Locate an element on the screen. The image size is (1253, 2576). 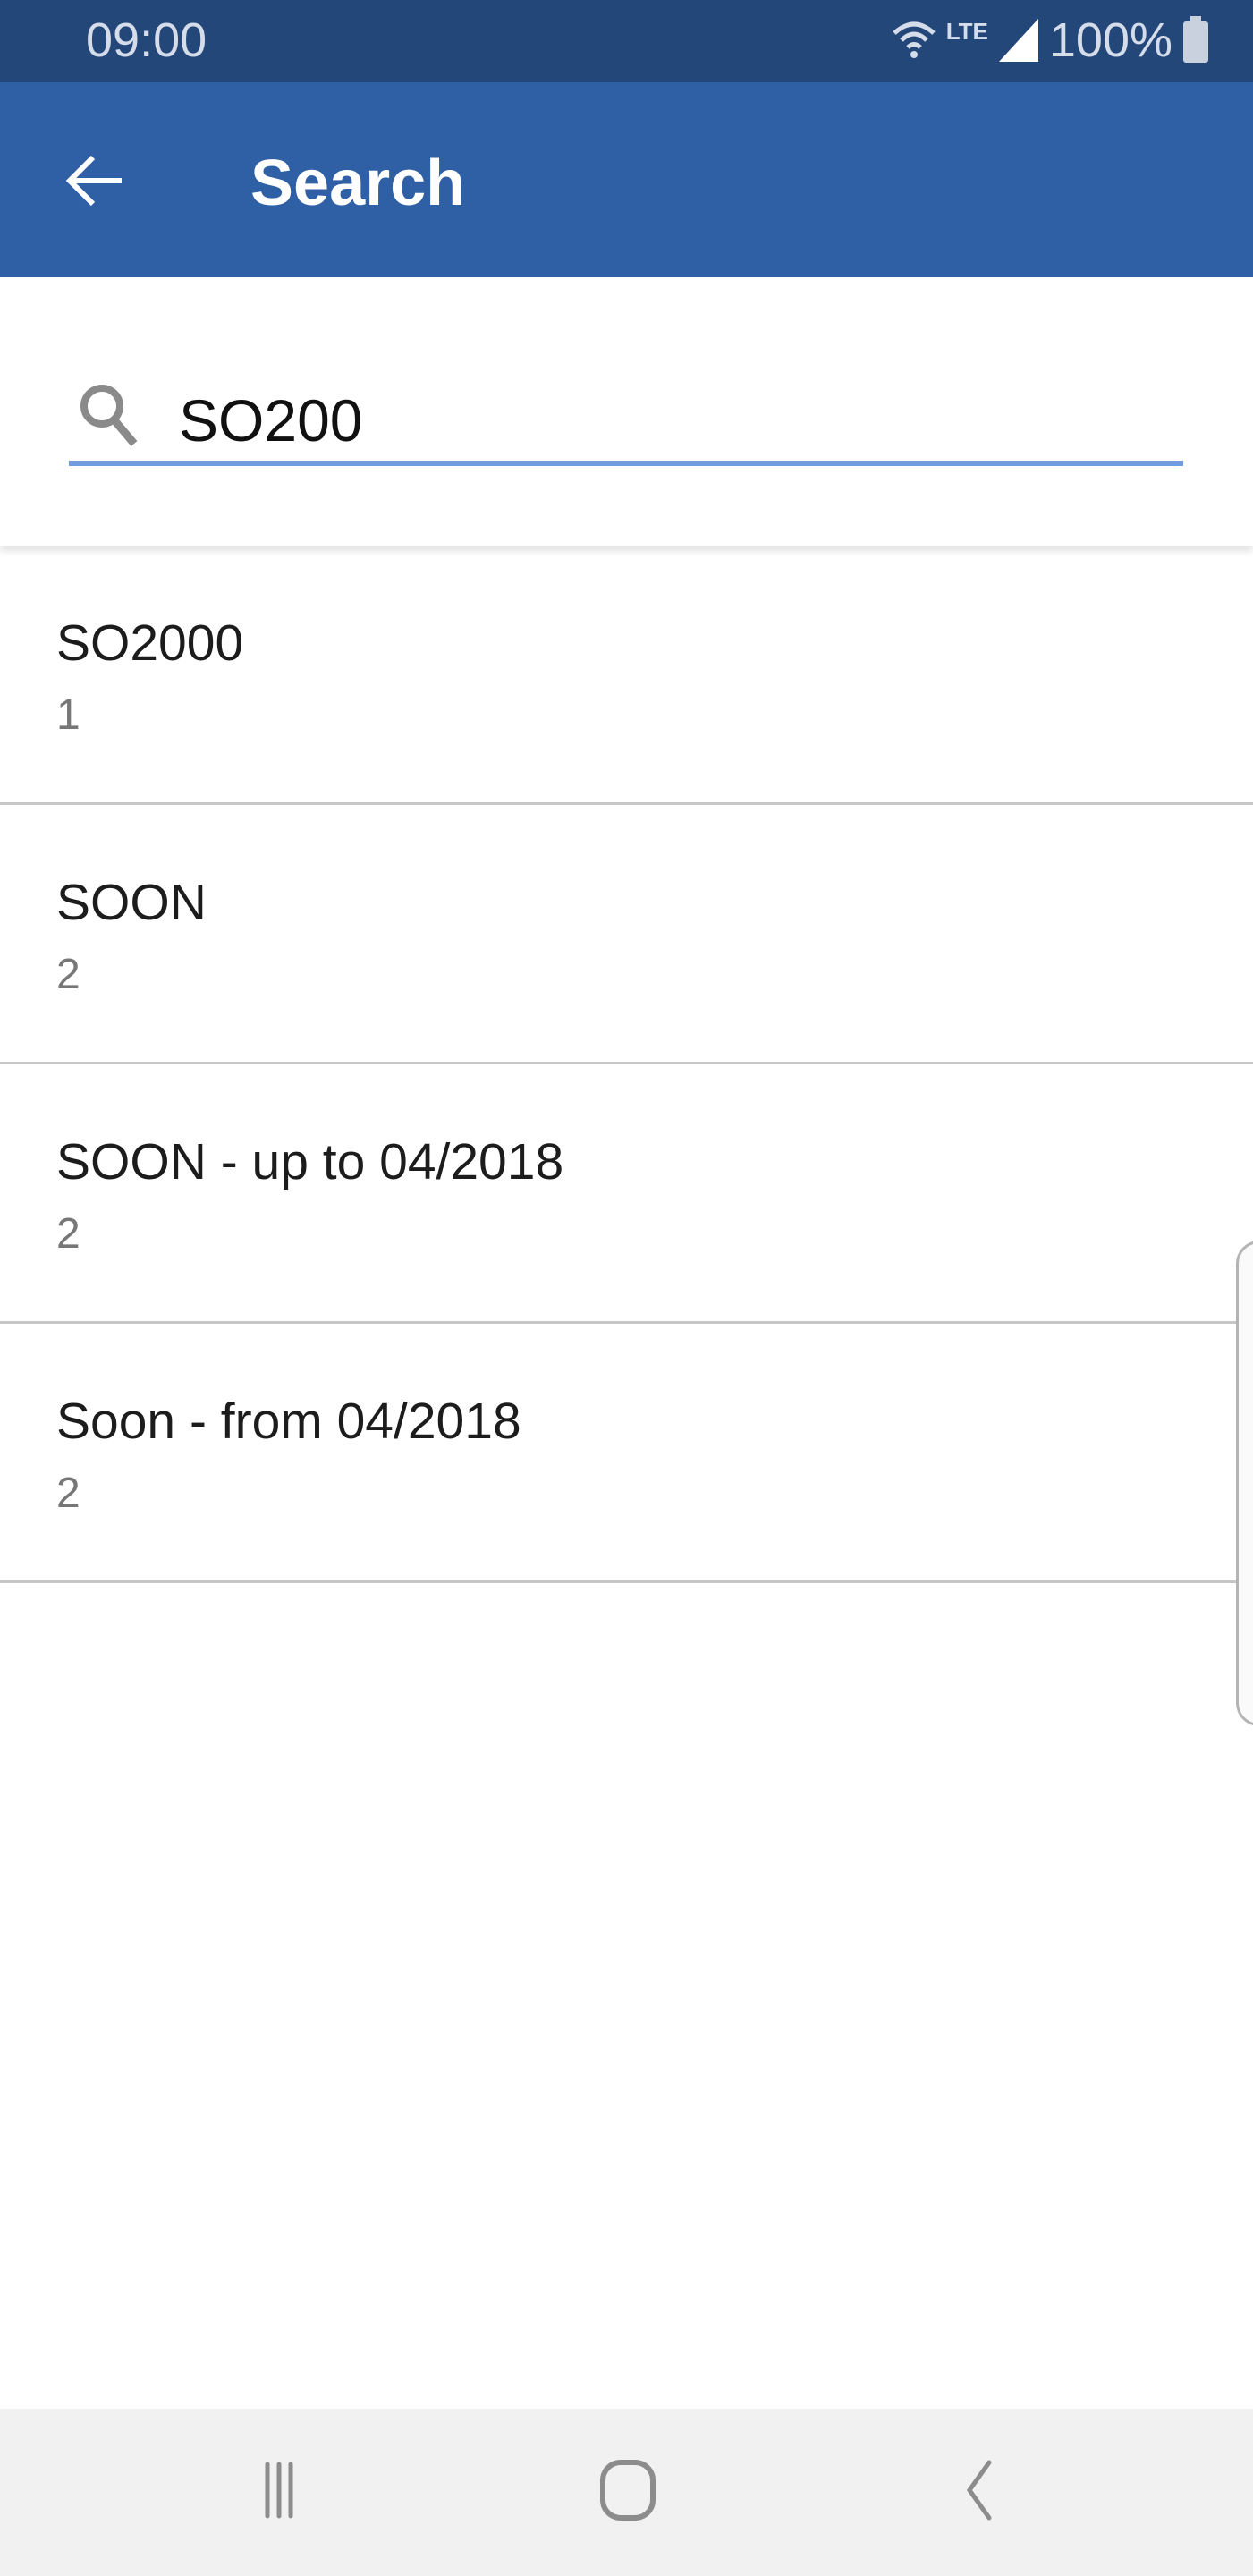
status-bar: 09:00 LTE 100% is located at coordinates (626, 41).